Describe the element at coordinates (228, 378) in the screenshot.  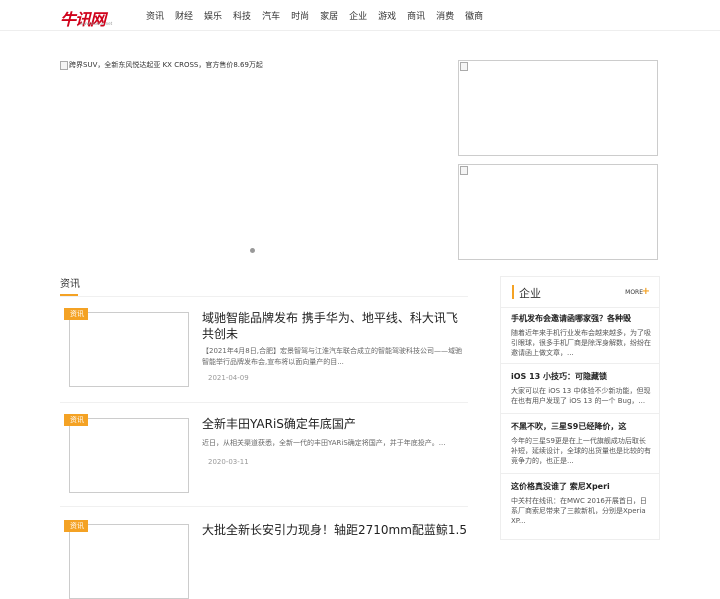
I see `article-date: 2021-04-09` at that location.